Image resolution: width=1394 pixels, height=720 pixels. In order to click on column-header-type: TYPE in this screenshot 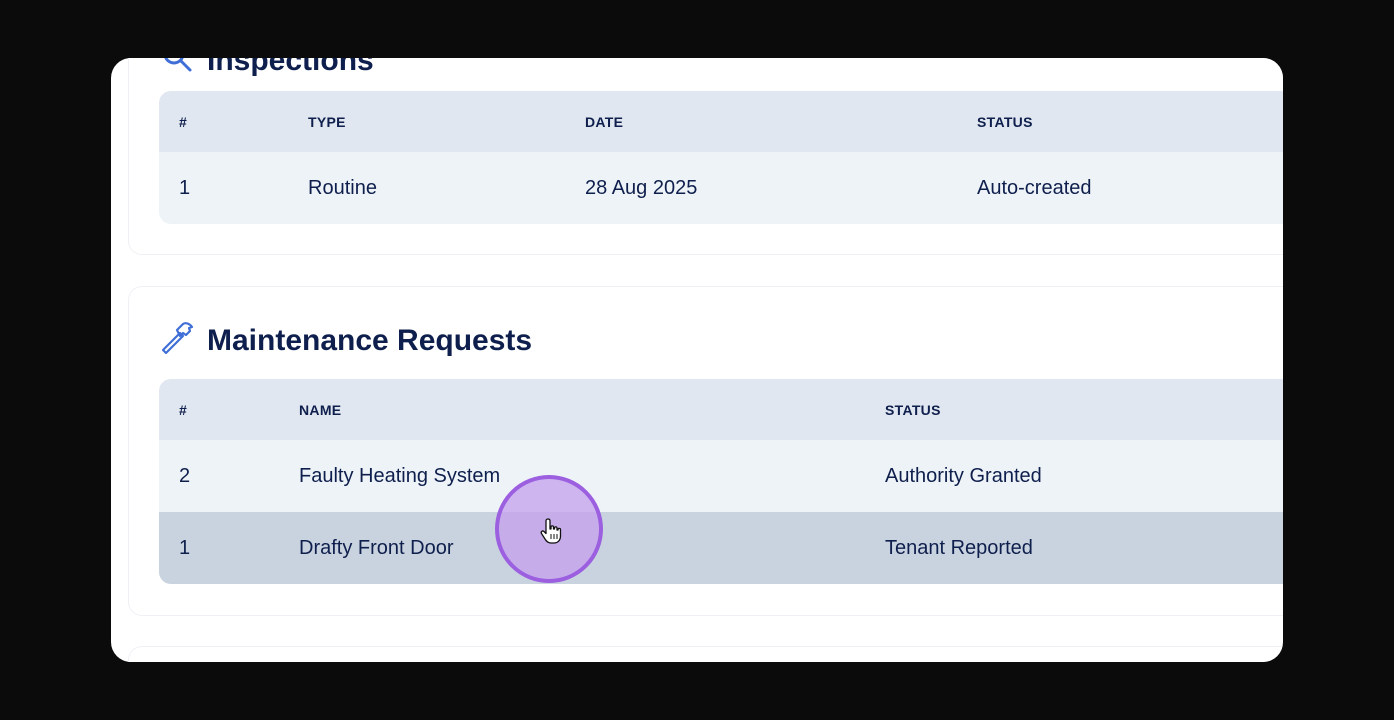, I will do `click(327, 121)`.